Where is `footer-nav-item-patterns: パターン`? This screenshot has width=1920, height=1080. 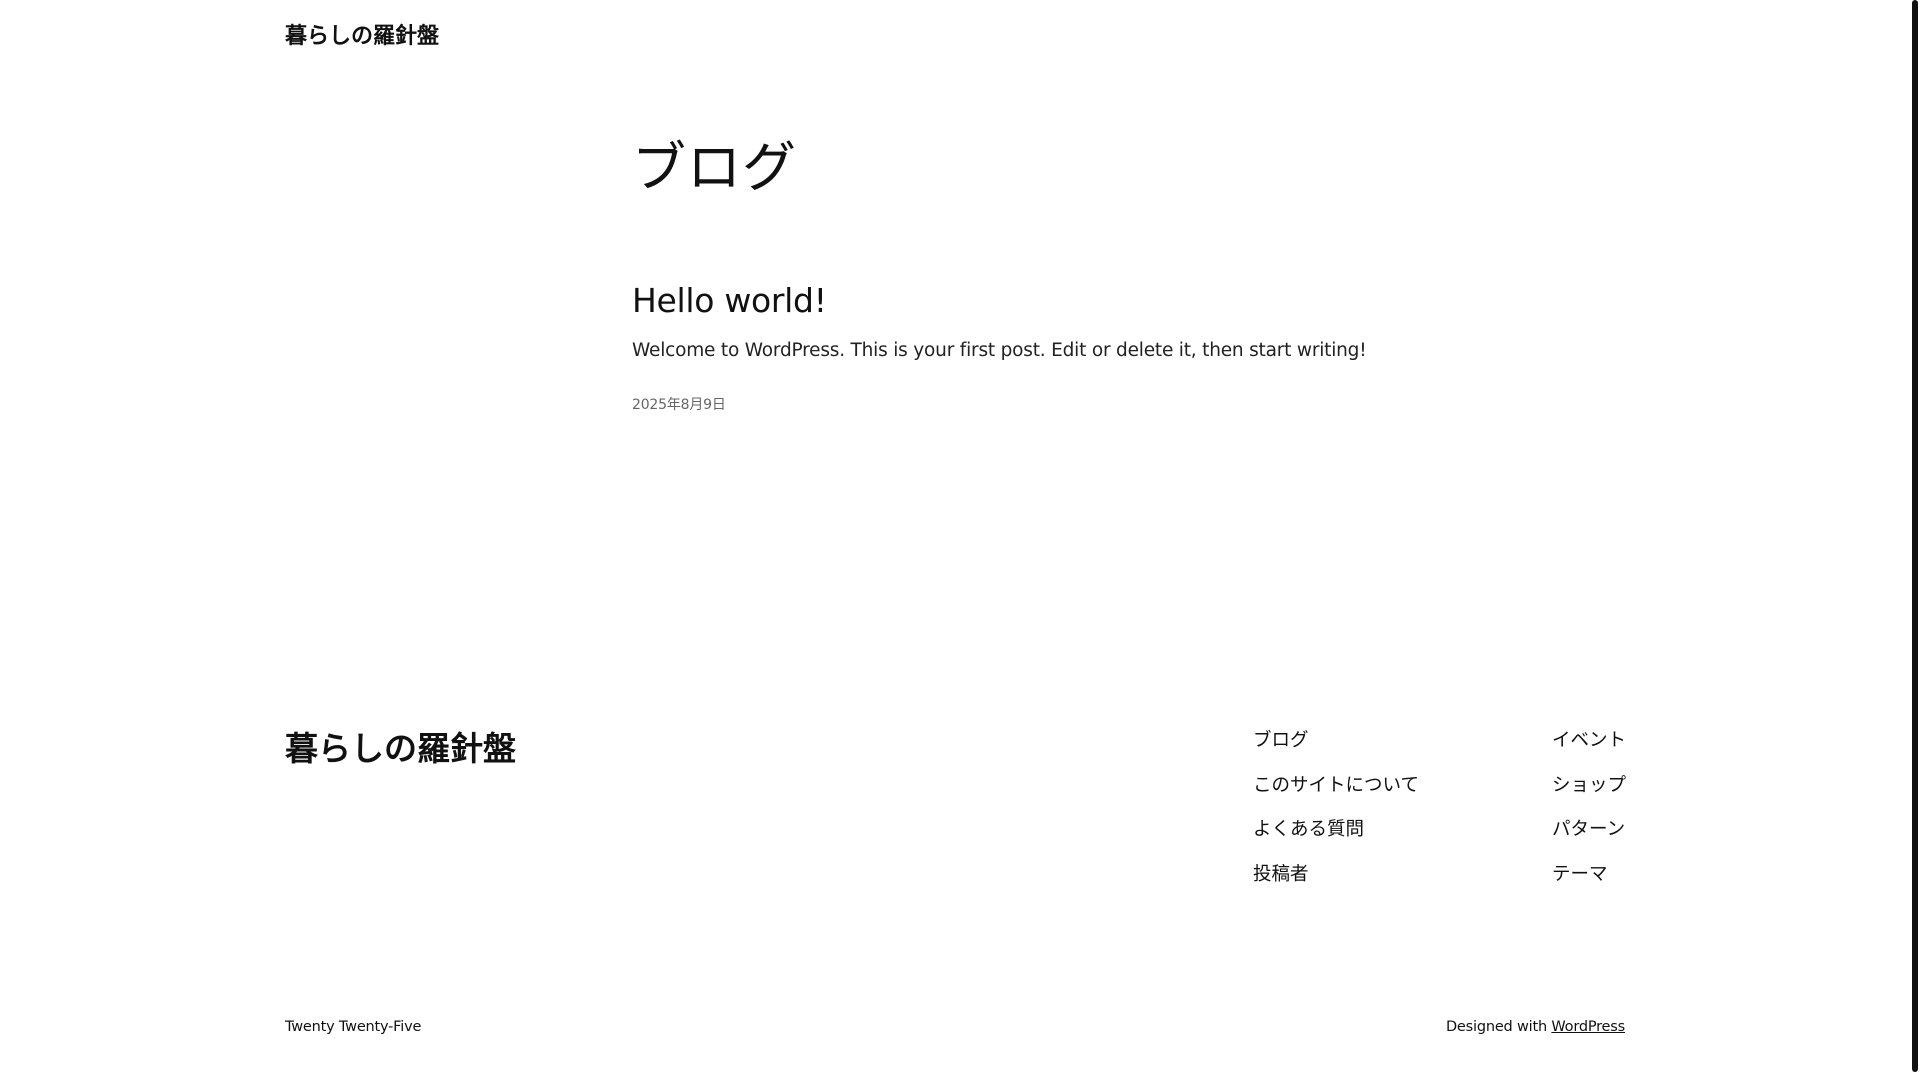 footer-nav-item-patterns: パターン is located at coordinates (1589, 830).